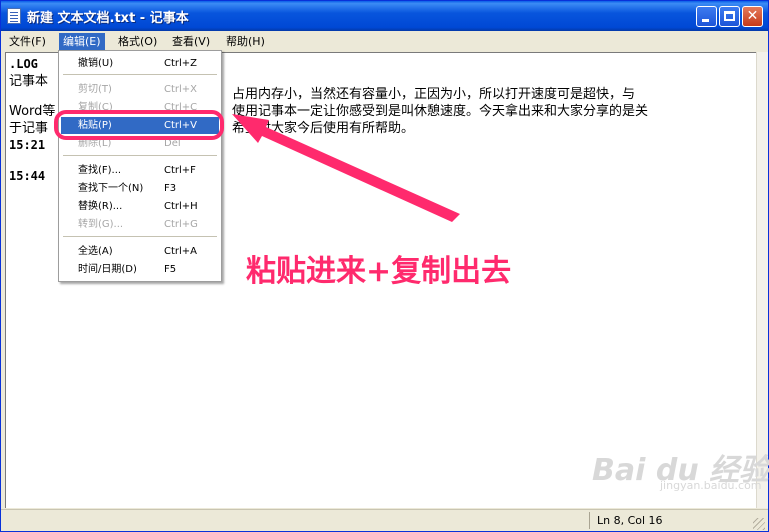  What do you see at coordinates (680, 471) in the screenshot?
I see `baidu-jingyan-watermark: Bai du 经验 jingyan.baidu.com` at bounding box center [680, 471].